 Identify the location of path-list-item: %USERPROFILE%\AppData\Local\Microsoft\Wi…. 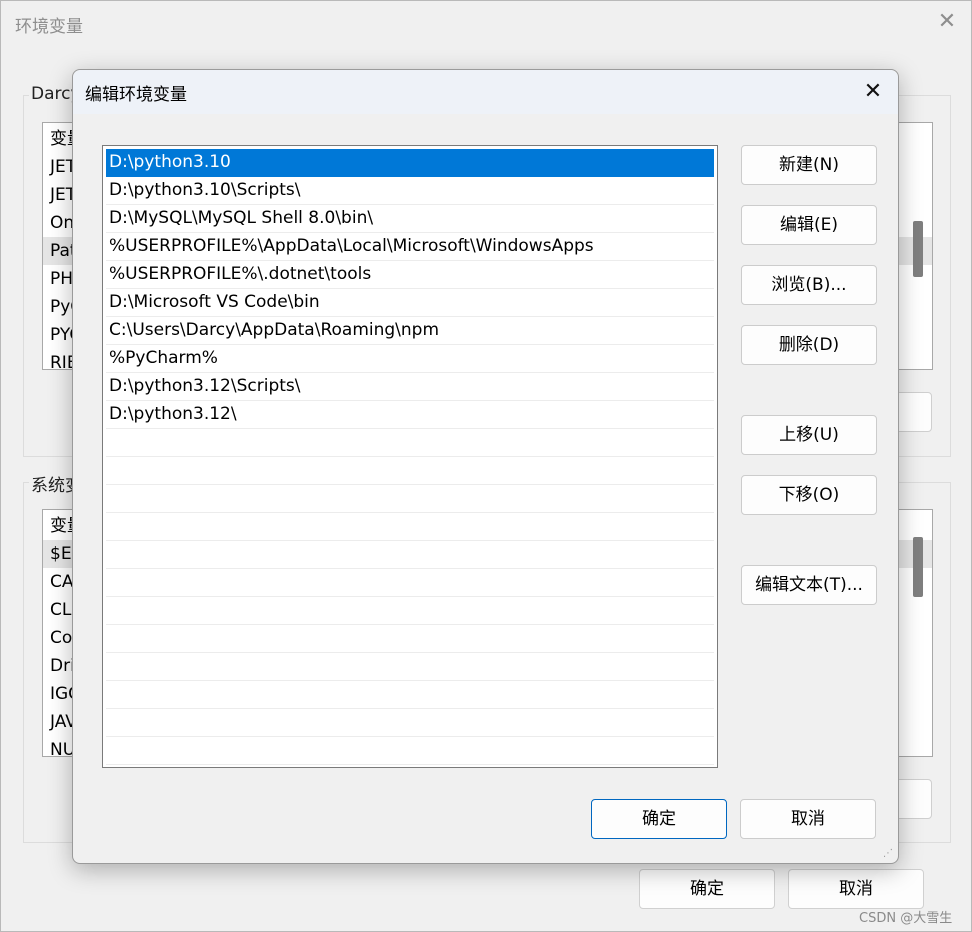
(410, 247).